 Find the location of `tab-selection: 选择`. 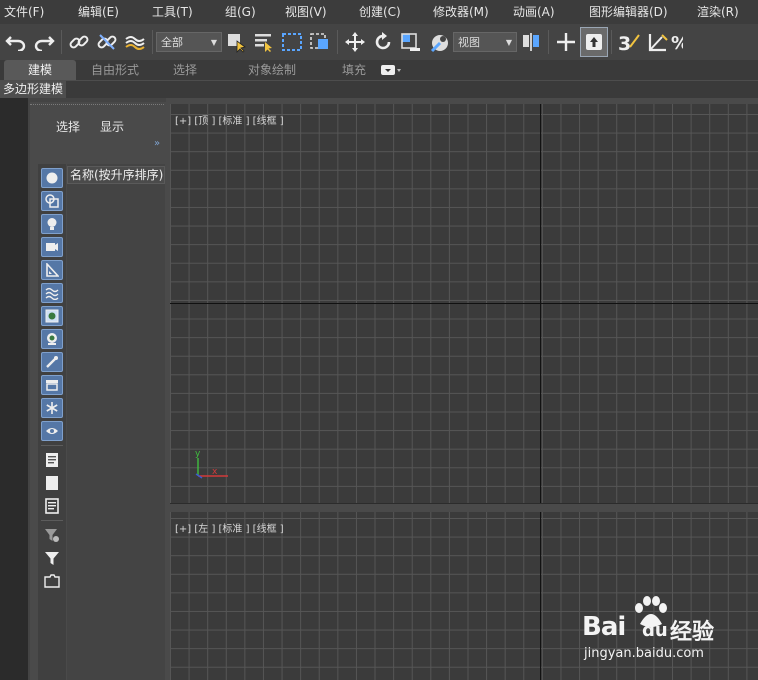

tab-selection: 选择 is located at coordinates (185, 70).